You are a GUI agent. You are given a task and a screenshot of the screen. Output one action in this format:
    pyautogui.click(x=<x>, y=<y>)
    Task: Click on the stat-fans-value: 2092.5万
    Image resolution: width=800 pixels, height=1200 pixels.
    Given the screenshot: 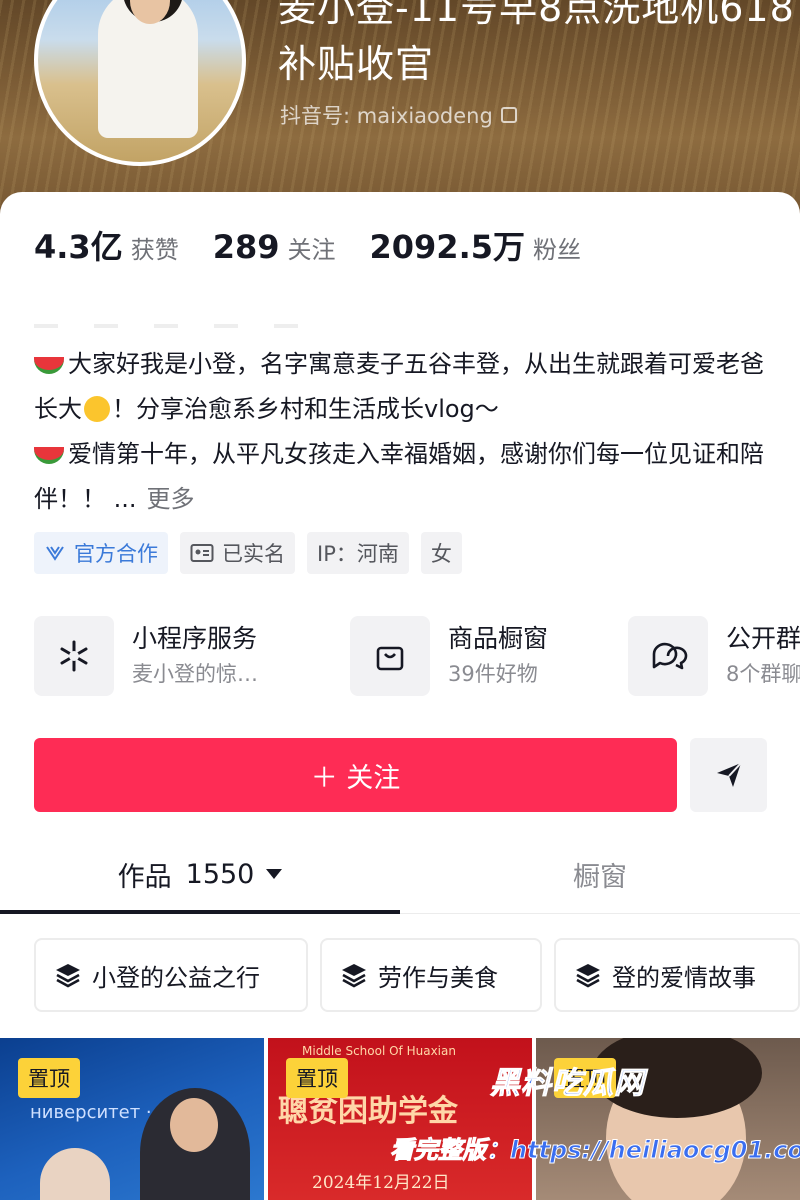 What is the action you would take?
    pyautogui.click(x=447, y=247)
    